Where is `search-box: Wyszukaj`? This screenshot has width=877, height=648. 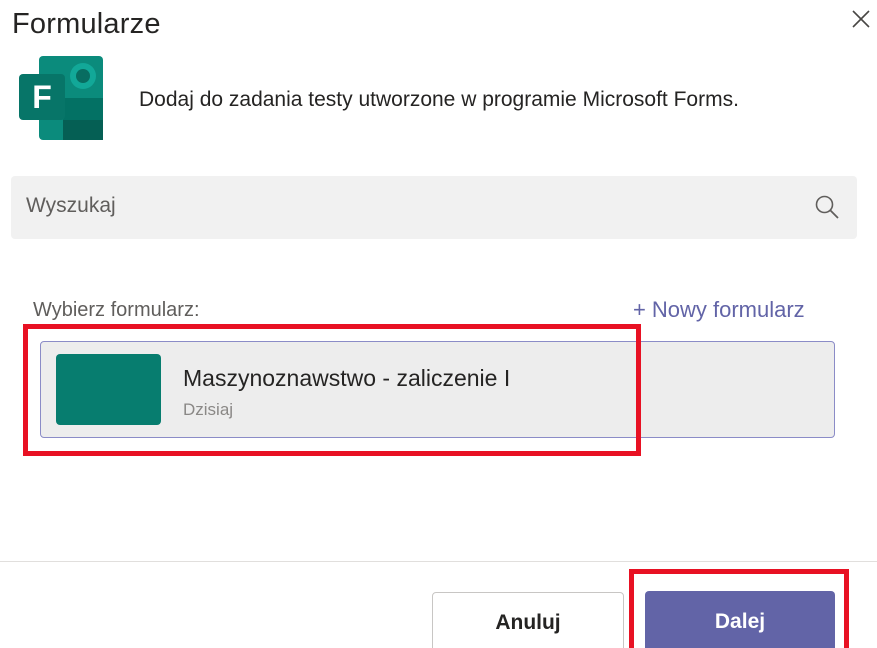 search-box: Wyszukaj is located at coordinates (434, 207).